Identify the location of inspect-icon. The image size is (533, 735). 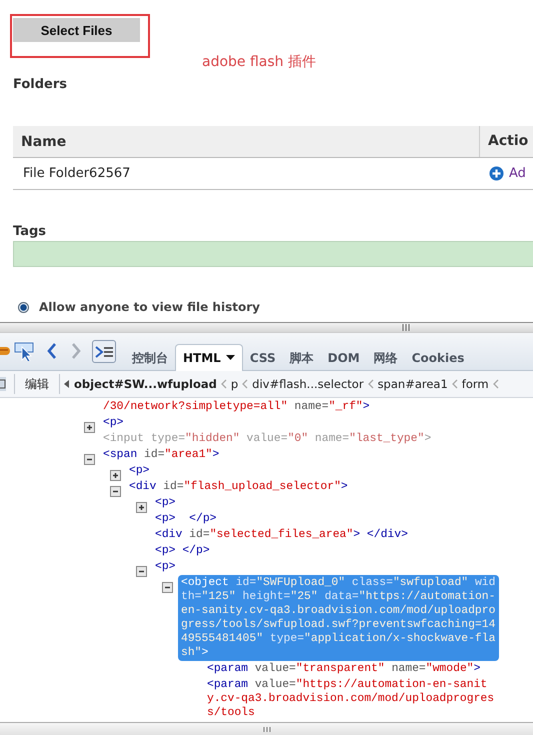
(25, 351).